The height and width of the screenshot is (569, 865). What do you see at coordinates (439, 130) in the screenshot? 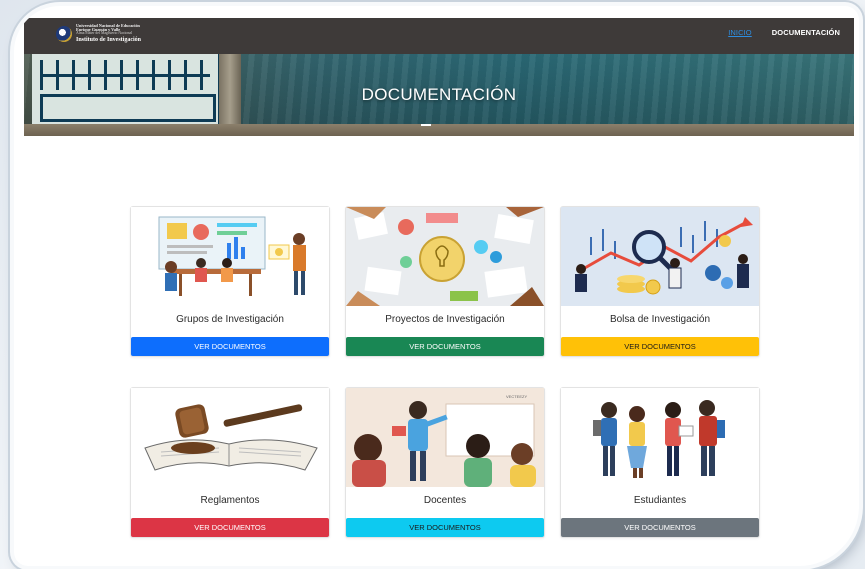
I see `banner-ground-image` at bounding box center [439, 130].